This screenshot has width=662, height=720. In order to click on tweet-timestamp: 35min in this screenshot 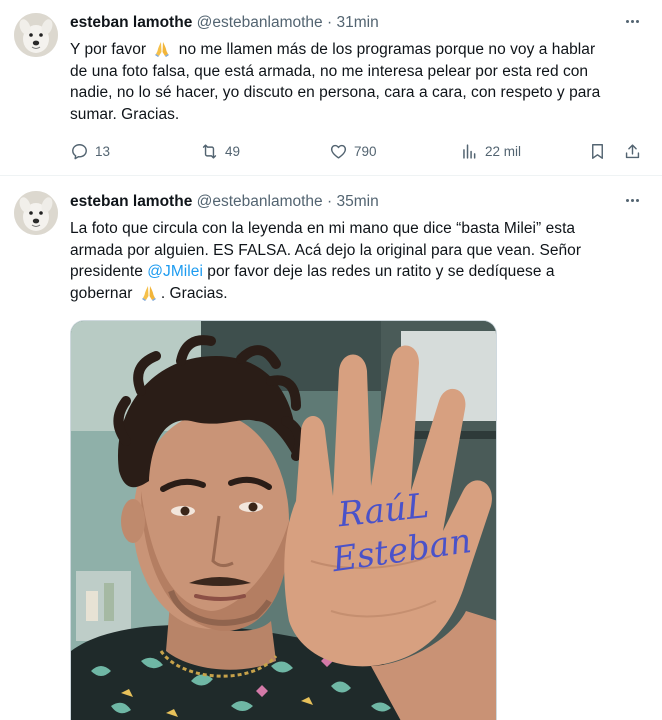, I will do `click(357, 201)`.